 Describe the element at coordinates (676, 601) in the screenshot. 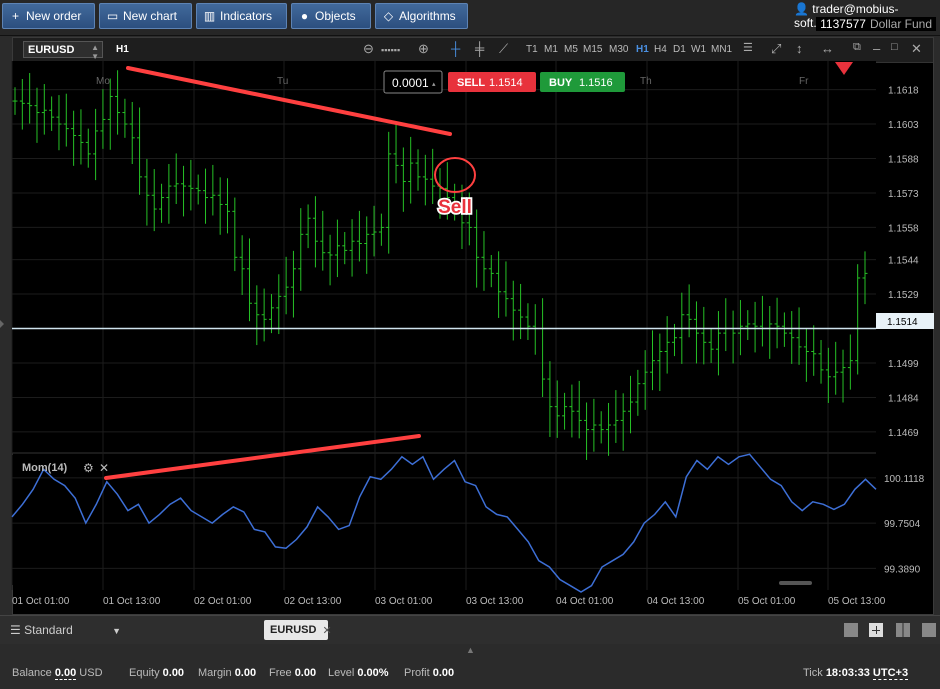

I see `time-axis-label: 04 Oct 13:00` at that location.